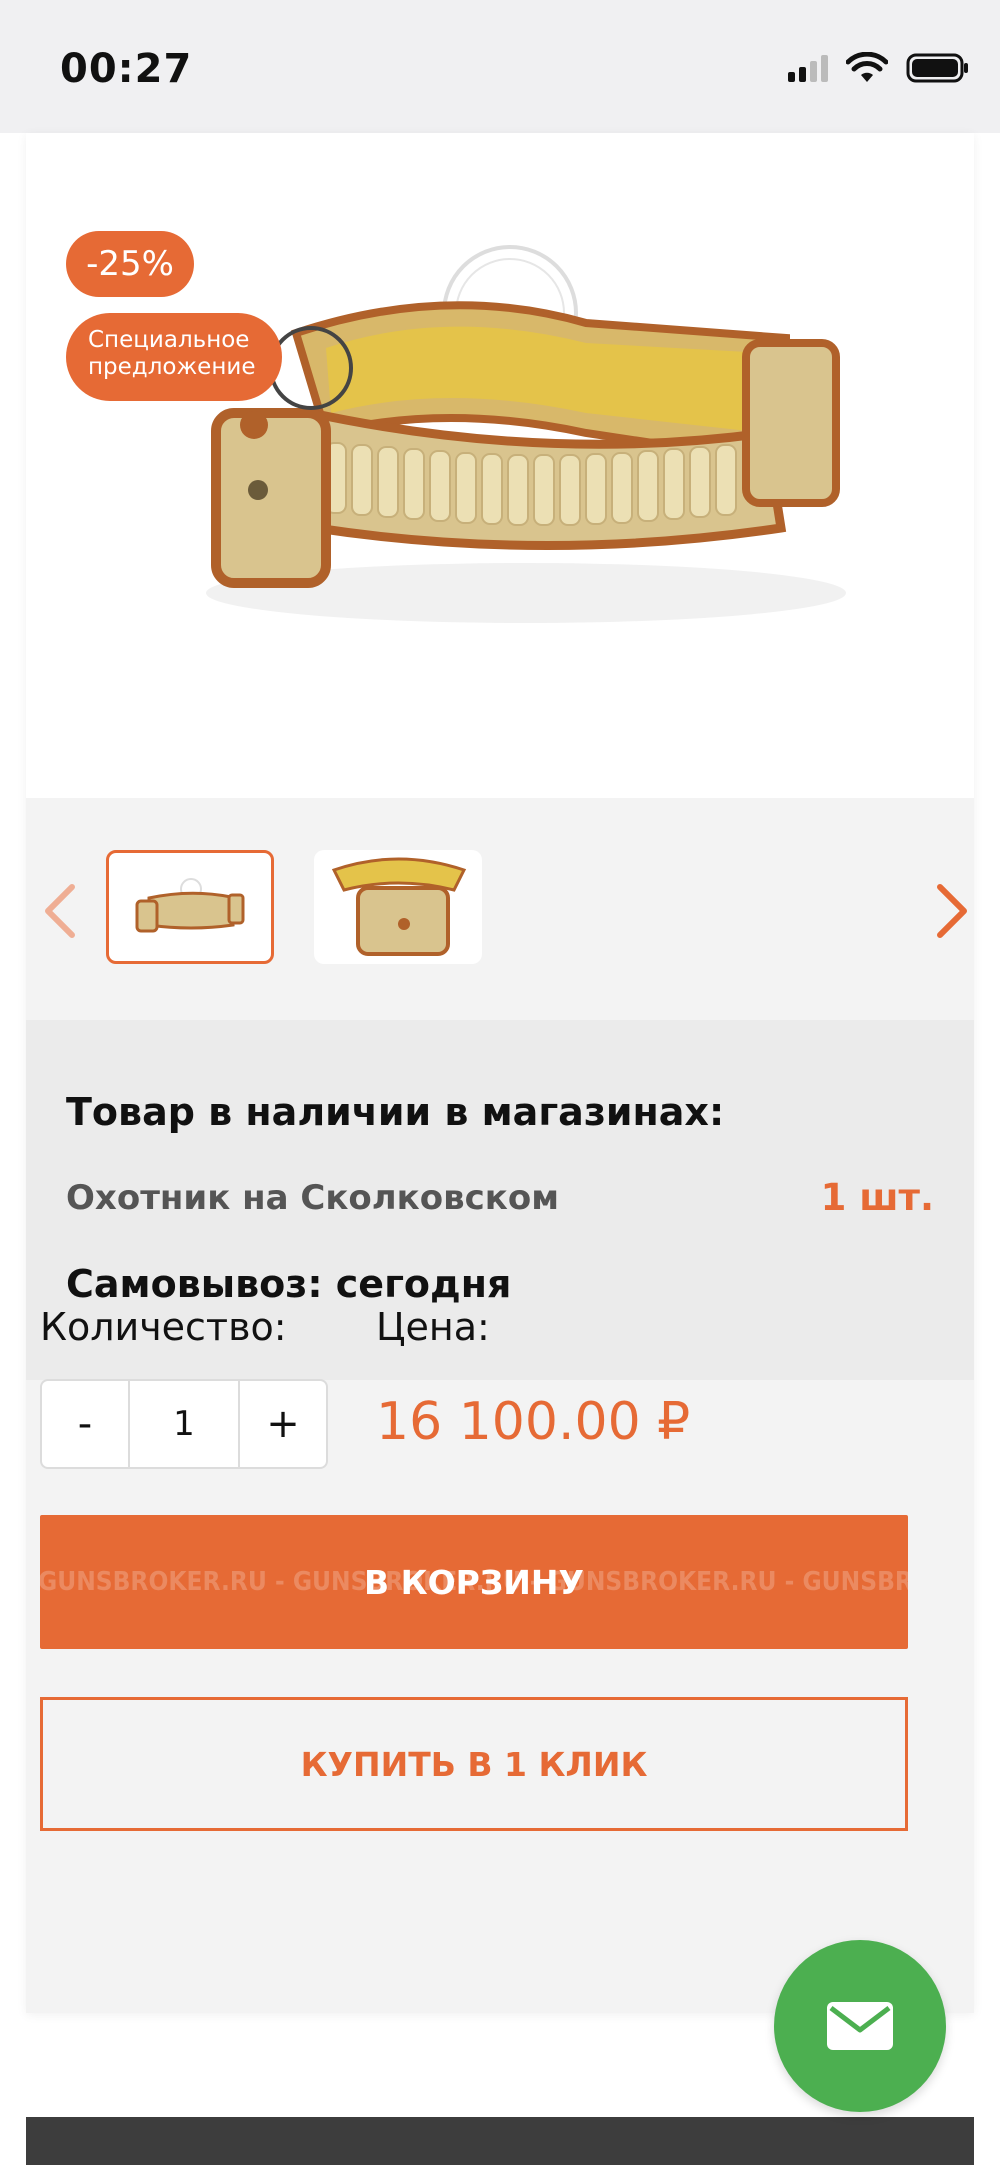 This screenshot has width=1000, height=2165. Describe the element at coordinates (474, 1764) in the screenshot. I see `buy-one-click-button: КУПИТЬ В 1 КЛИК` at that location.